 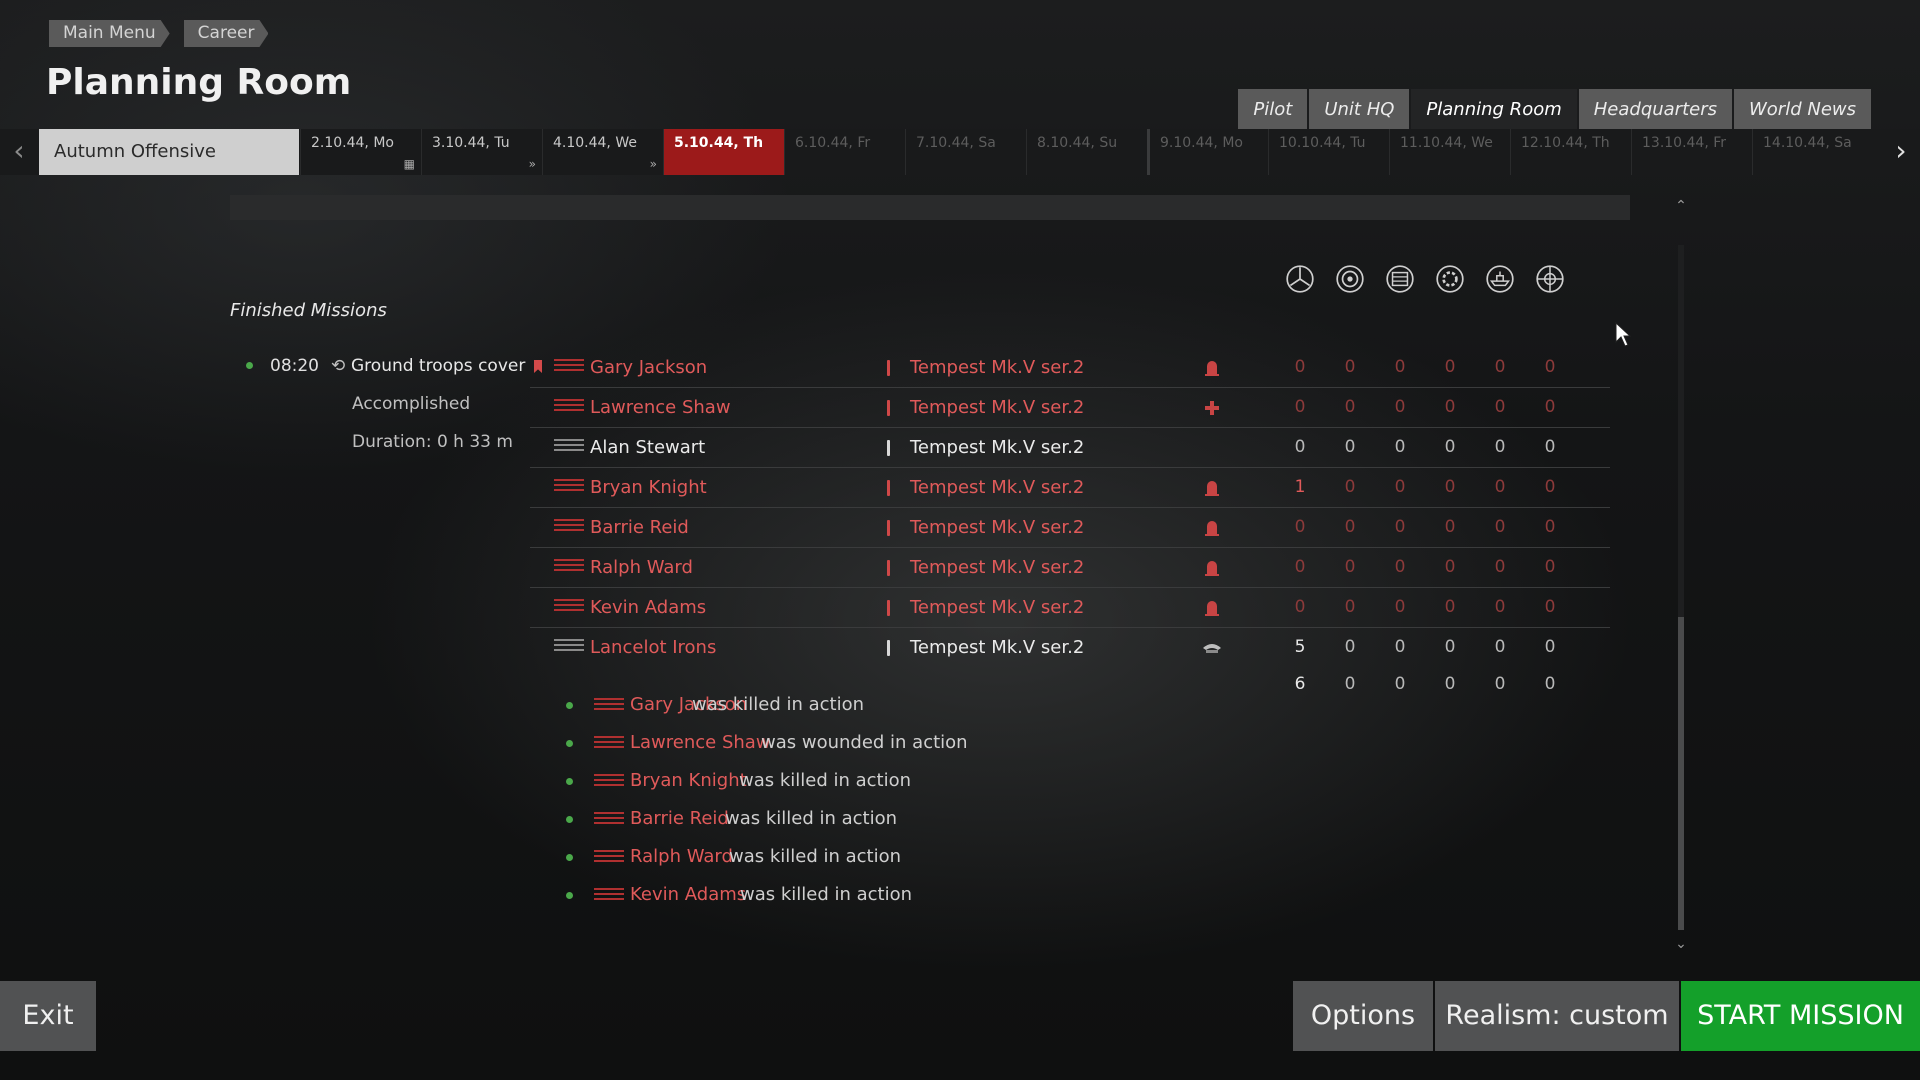 What do you see at coordinates (1212, 408) in the screenshot?
I see `medical-cross-icon` at bounding box center [1212, 408].